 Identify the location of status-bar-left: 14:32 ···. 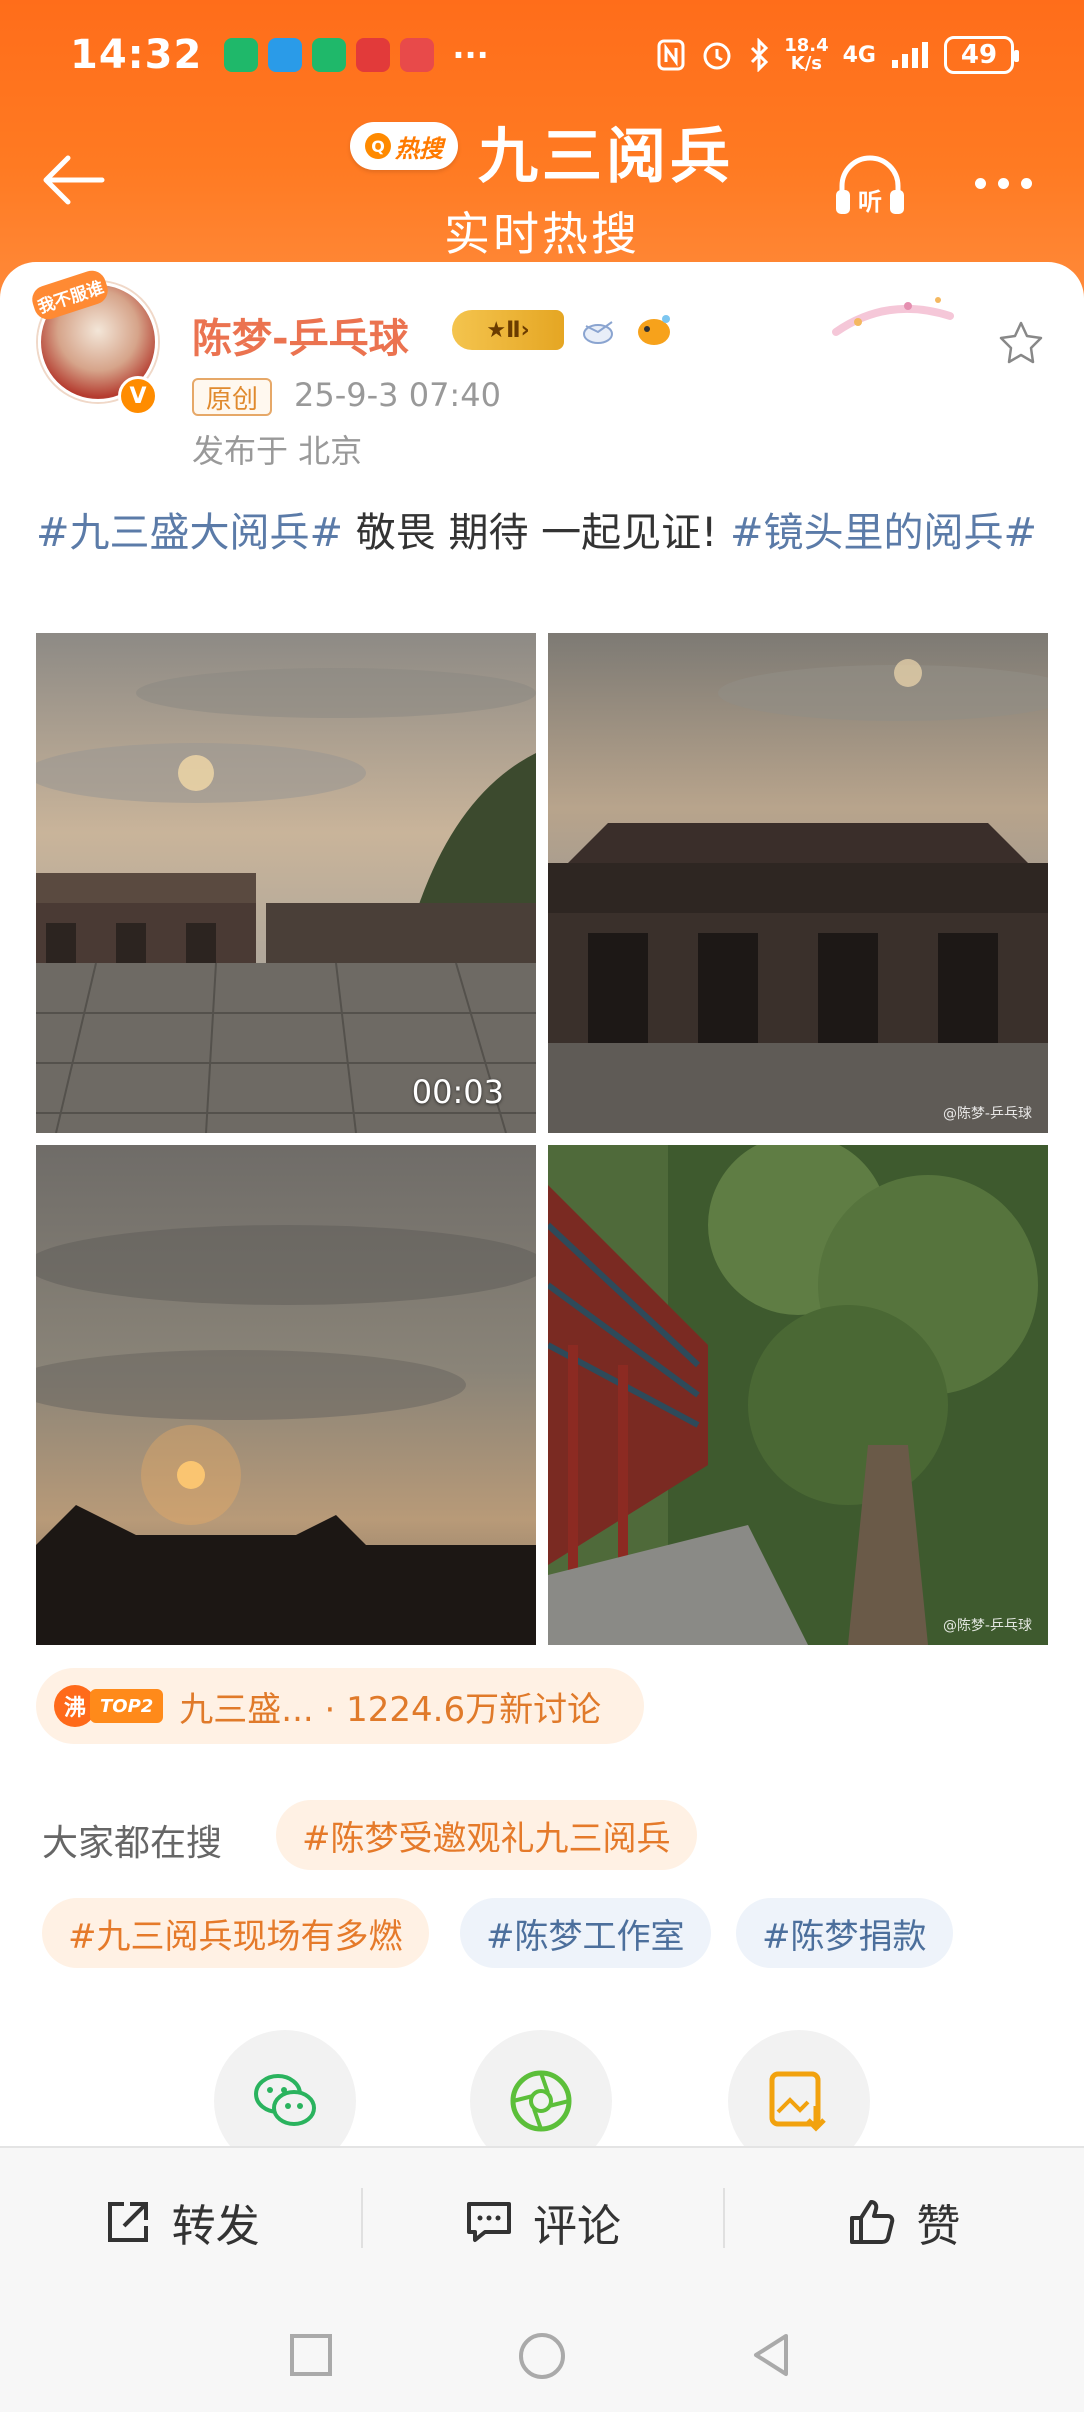
(279, 55).